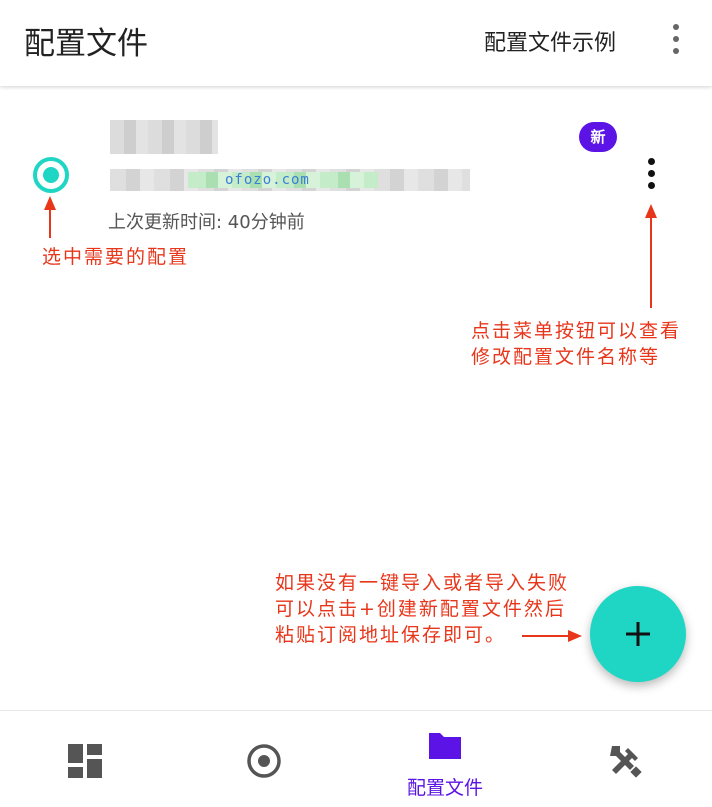 This screenshot has height=807, width=712. Describe the element at coordinates (267, 180) in the screenshot. I see `watermark: ofozo.com` at that location.